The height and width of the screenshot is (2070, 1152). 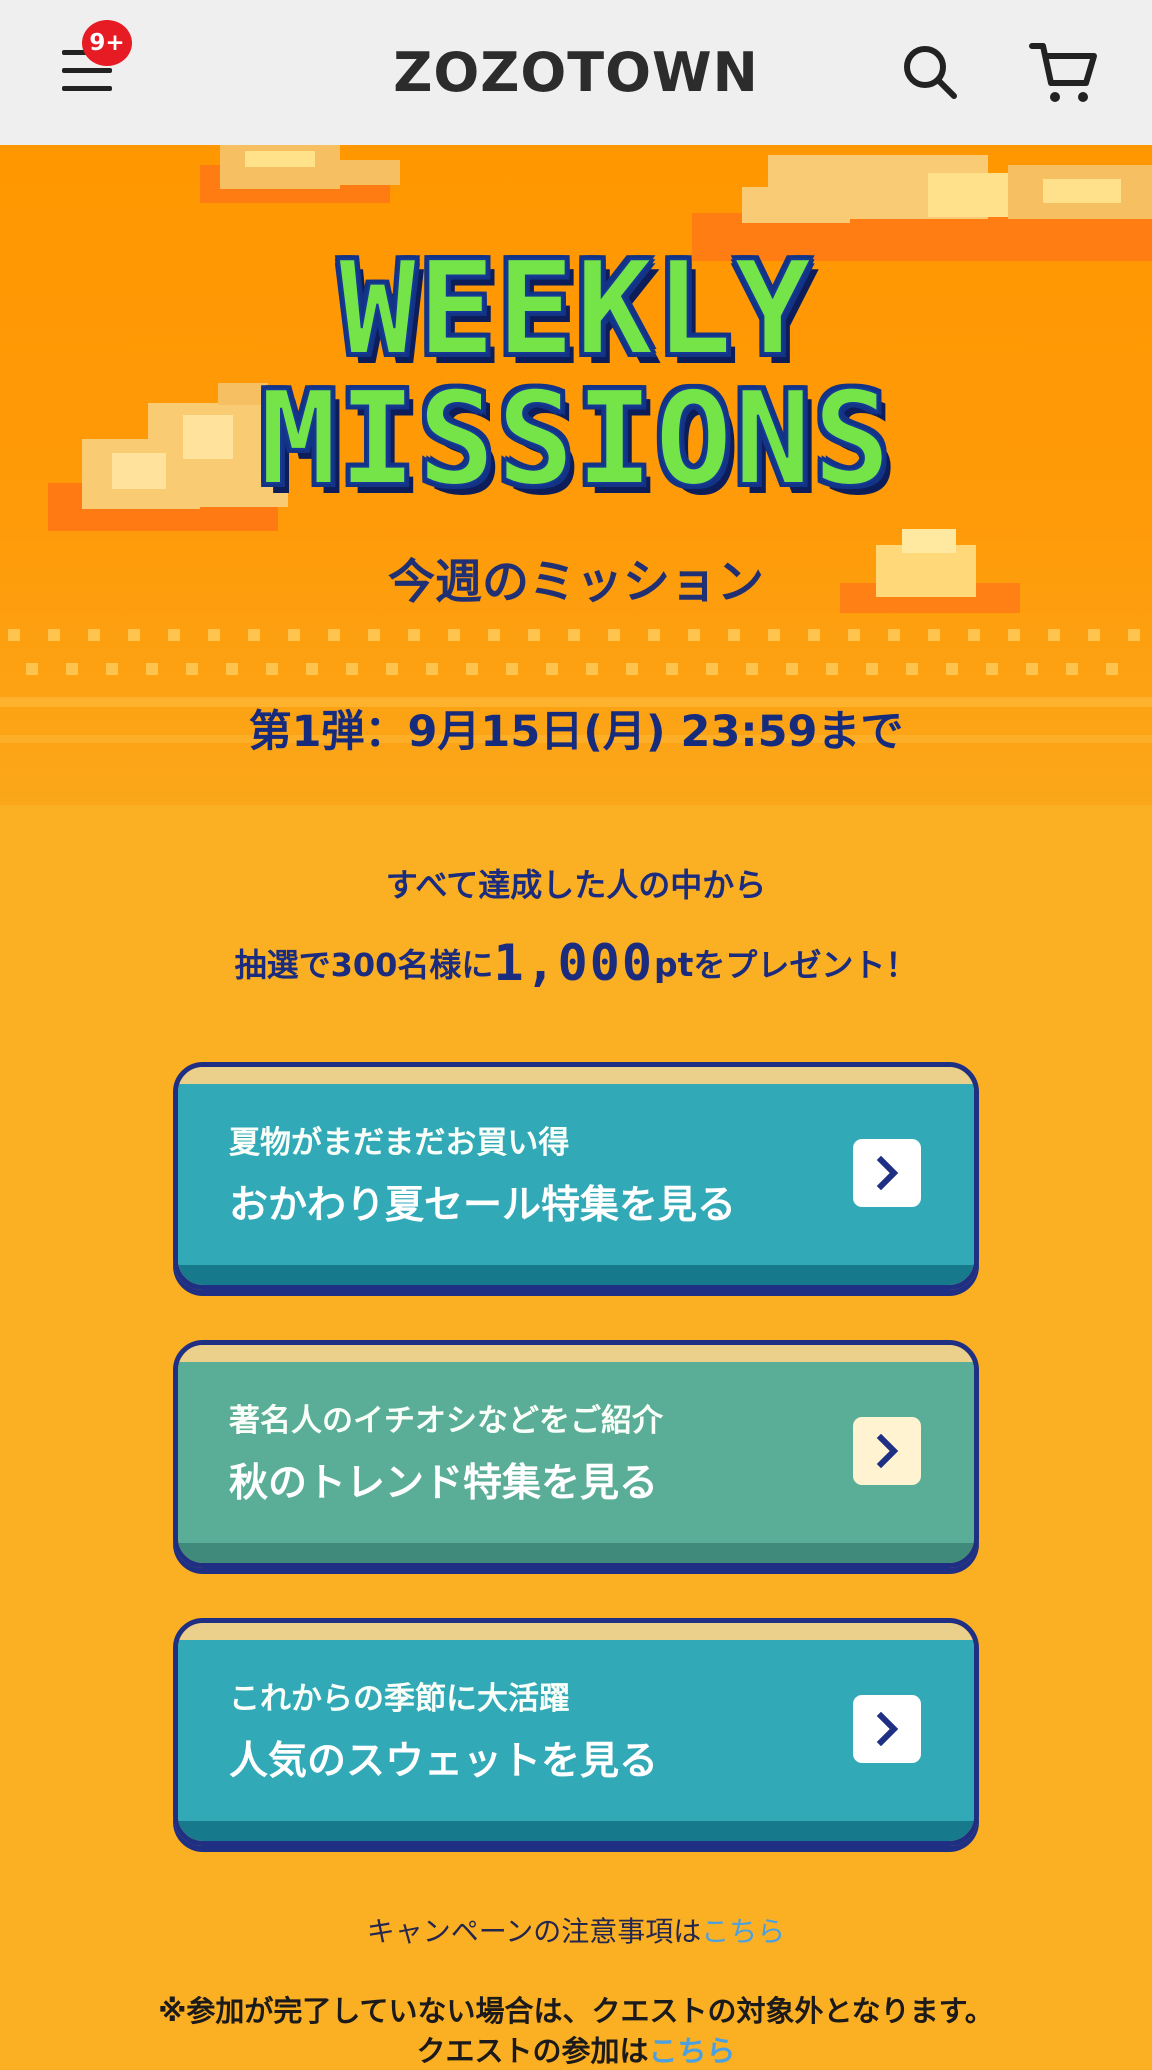 I want to click on mission-summer-sale-button: 夏物がまだまだお買い得 おかわり夏セール特集を見る, so click(x=576, y=1176).